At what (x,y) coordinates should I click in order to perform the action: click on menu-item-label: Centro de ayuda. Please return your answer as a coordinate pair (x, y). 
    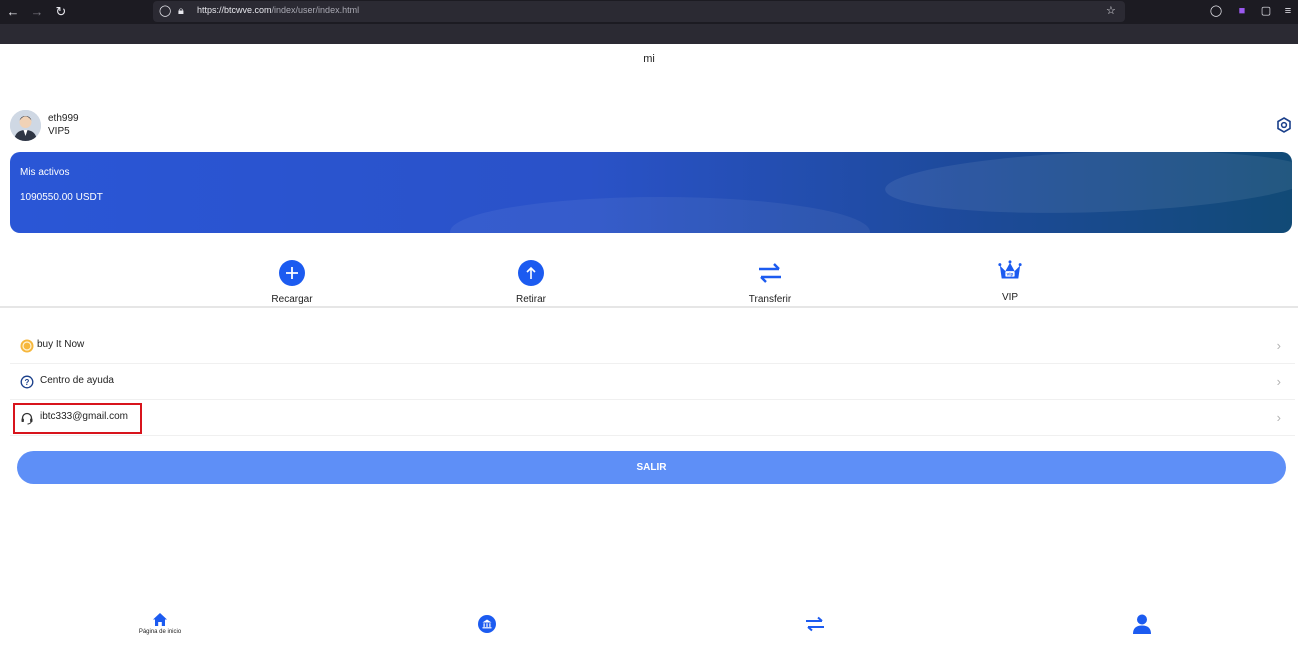
    Looking at the image, I should click on (77, 380).